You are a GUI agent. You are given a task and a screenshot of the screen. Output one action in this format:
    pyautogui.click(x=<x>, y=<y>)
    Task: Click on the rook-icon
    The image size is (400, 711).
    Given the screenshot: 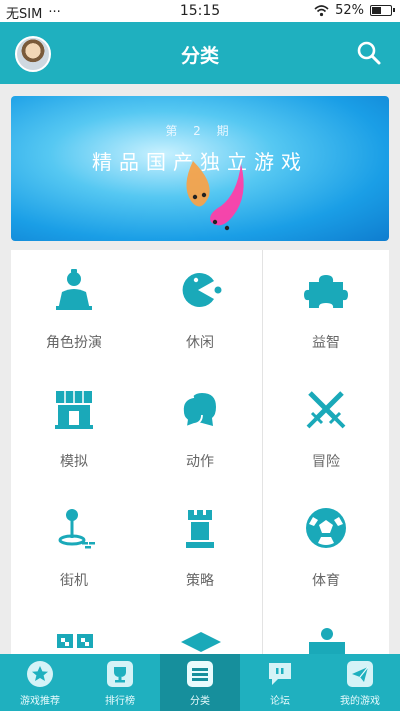 What is the action you would take?
    pyautogui.click(x=200, y=529)
    